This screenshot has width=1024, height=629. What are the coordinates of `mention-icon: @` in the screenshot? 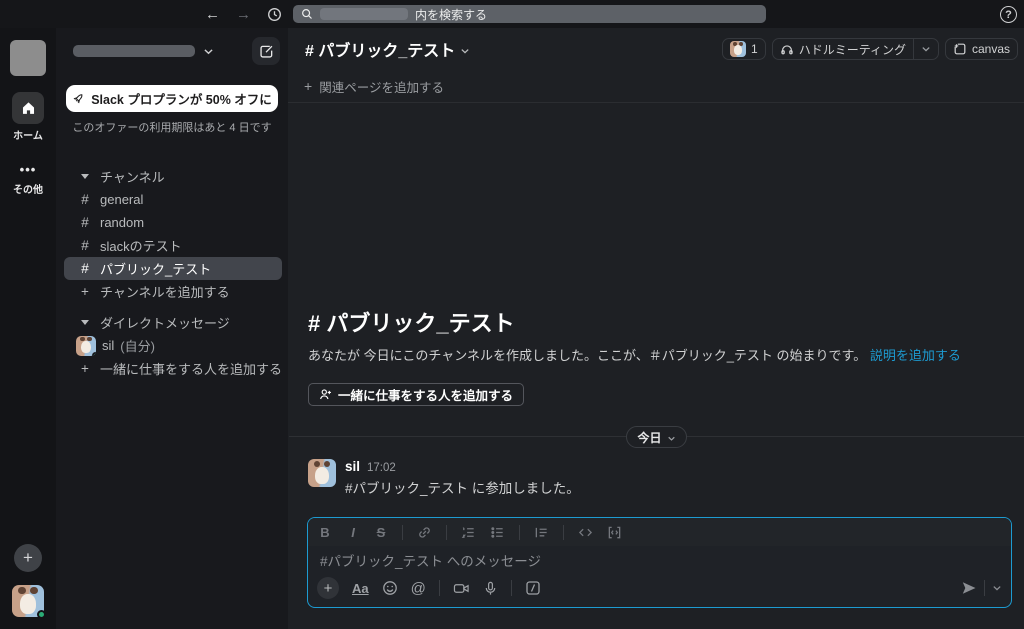 It's located at (418, 588).